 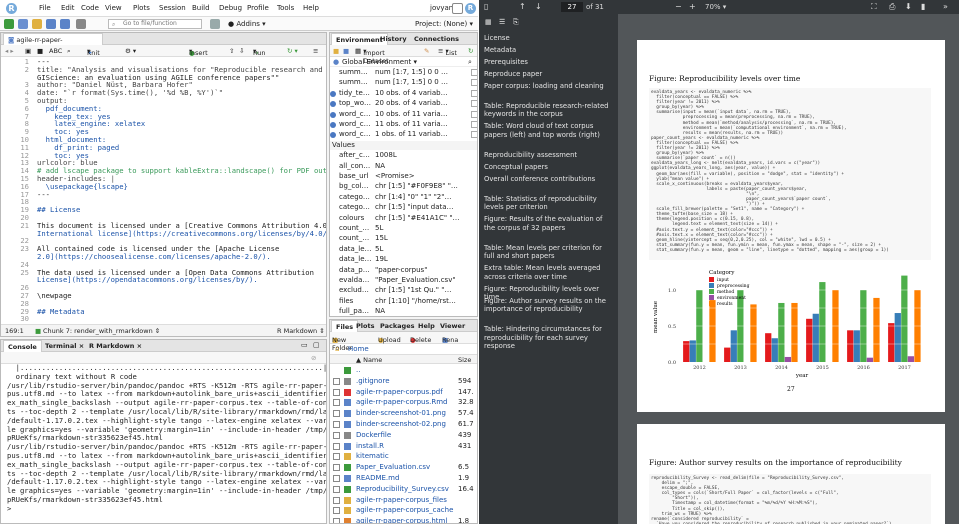 I want to click on next-page-icon: ↓, so click(x=538, y=6).